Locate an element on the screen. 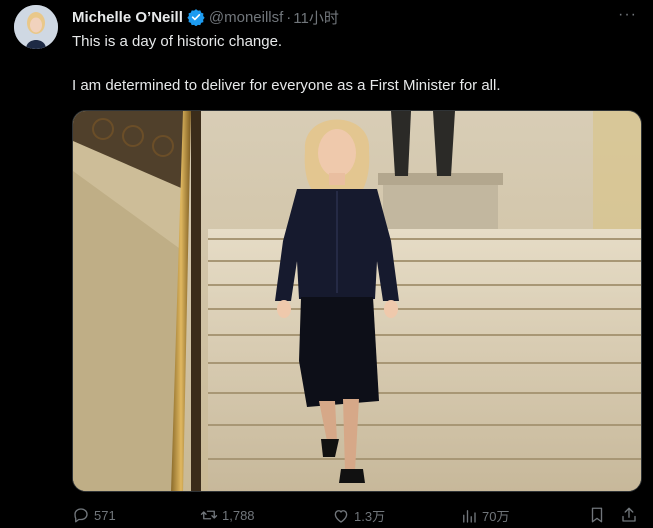 This screenshot has width=653, height=528. avatar is located at coordinates (36, 27).